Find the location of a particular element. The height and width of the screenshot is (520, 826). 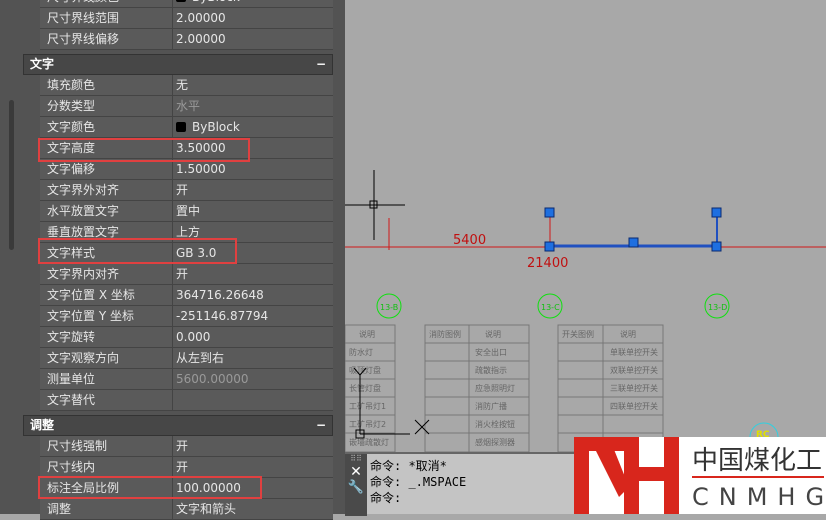

legend-text: 工矿吊灯1 is located at coordinates (367, 406).